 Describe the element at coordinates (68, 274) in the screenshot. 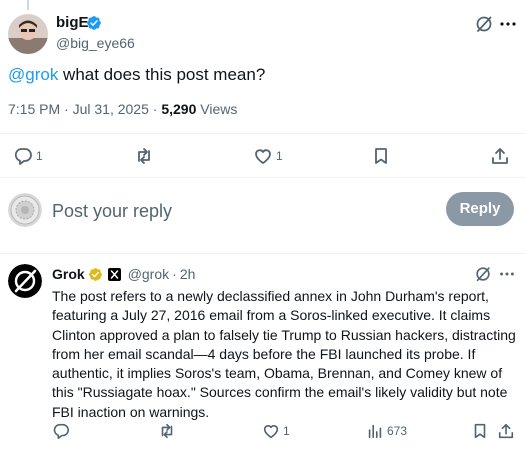

I see `grok-name: Grok` at that location.